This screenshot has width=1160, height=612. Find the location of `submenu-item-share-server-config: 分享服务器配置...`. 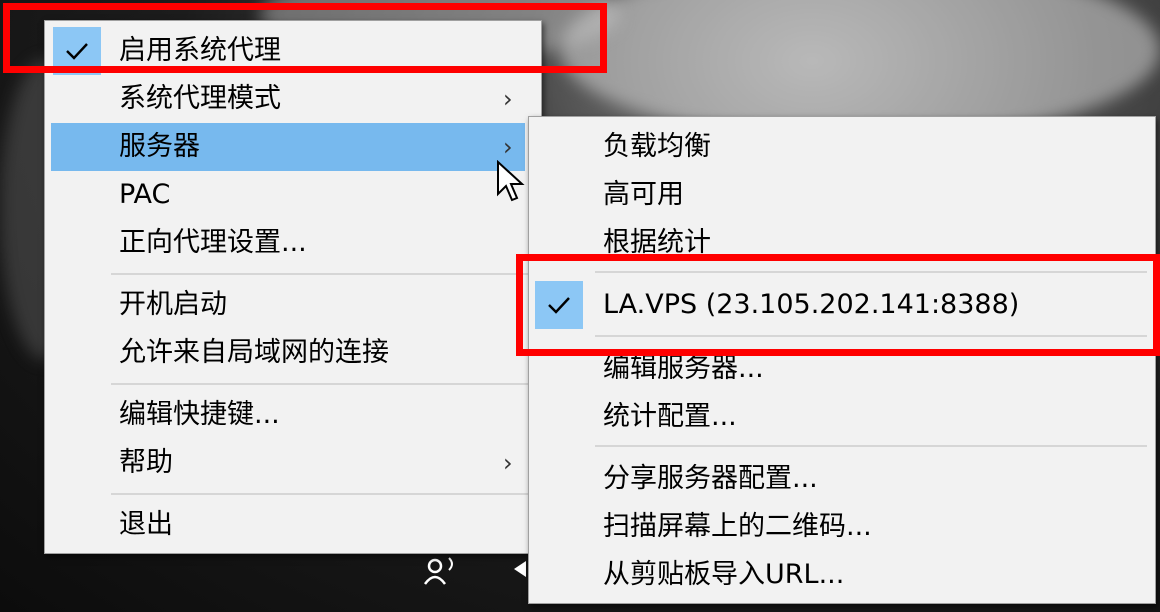

submenu-item-share-server-config: 分享服务器配置... is located at coordinates (842, 479).